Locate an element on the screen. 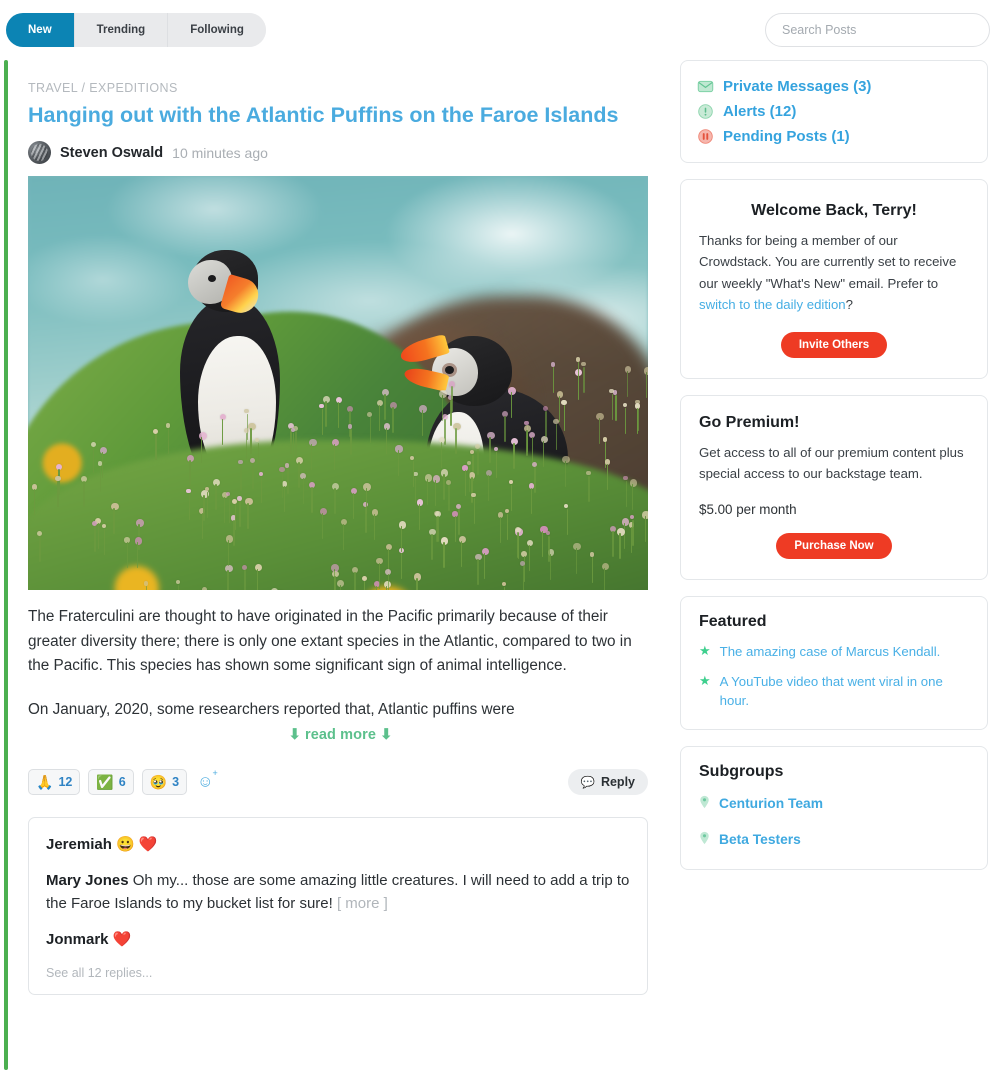 The height and width of the screenshot is (1070, 1000). welcome-text-after: ? is located at coordinates (849, 305).